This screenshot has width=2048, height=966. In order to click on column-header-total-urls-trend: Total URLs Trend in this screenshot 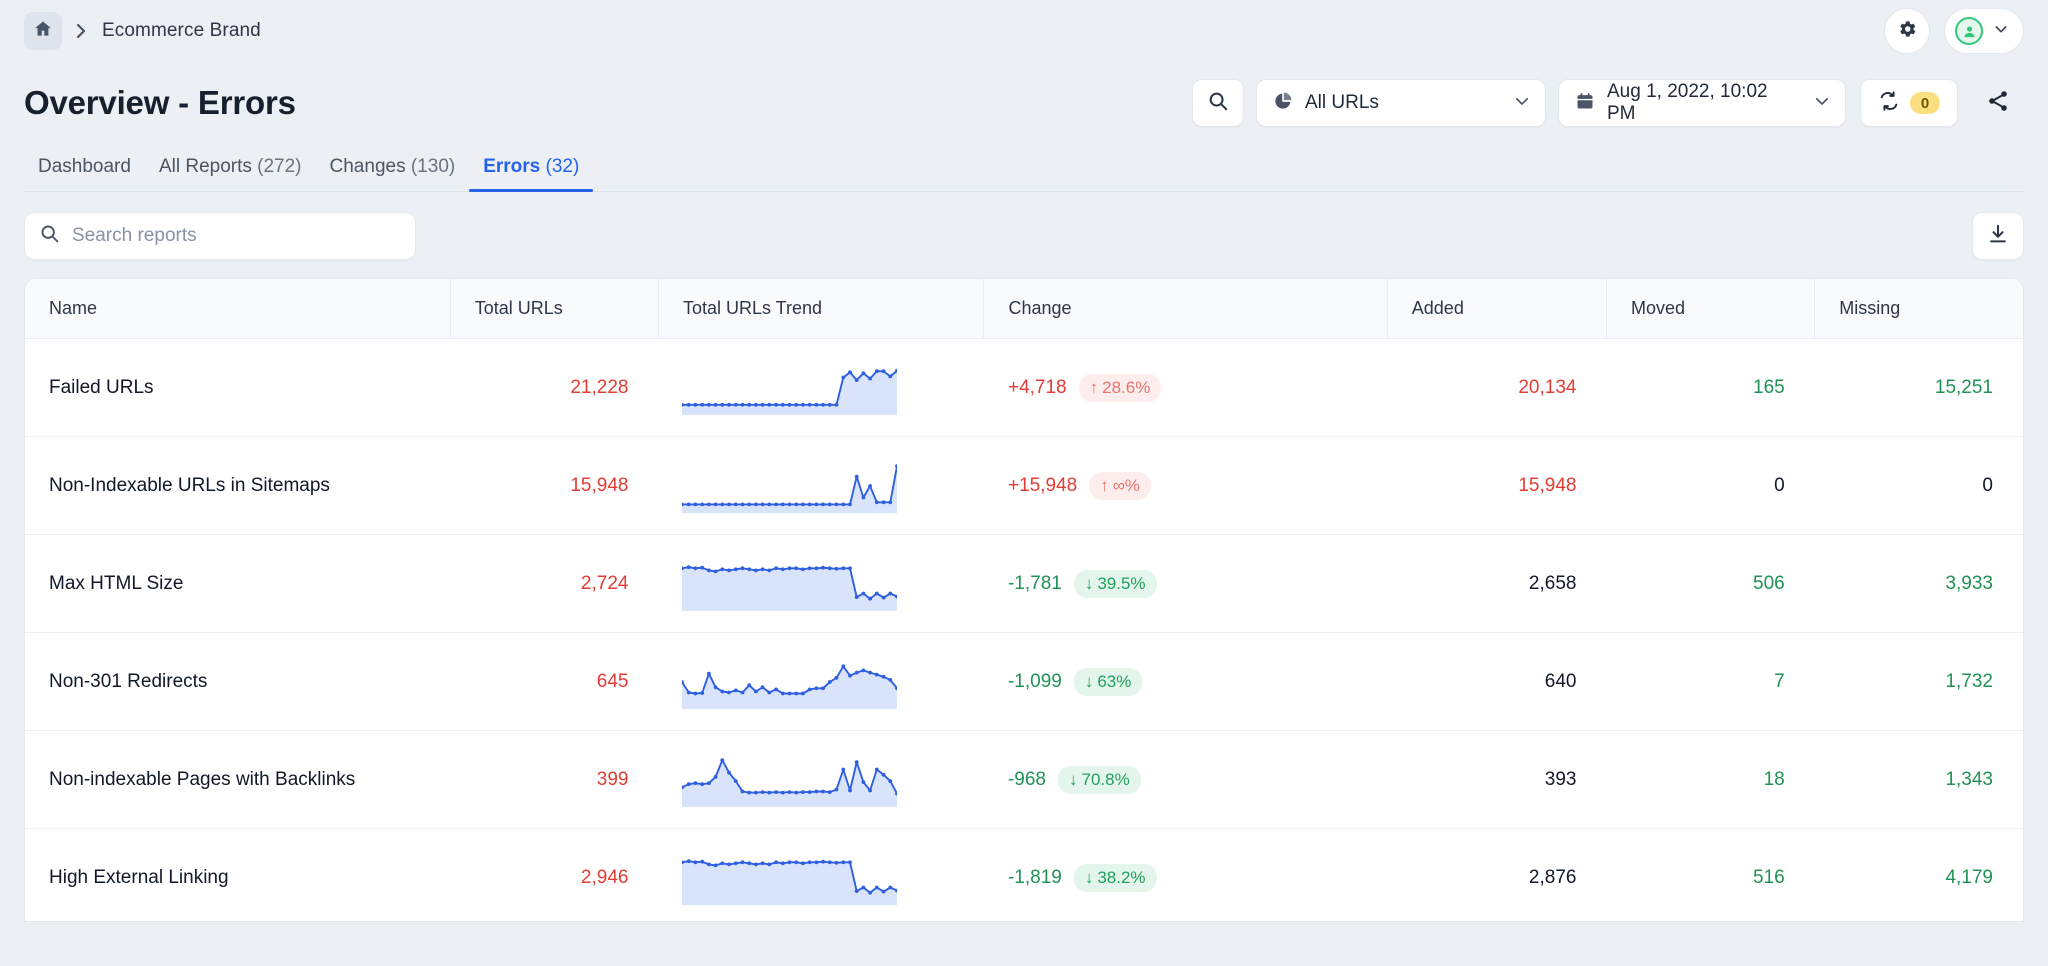, I will do `click(821, 309)`.